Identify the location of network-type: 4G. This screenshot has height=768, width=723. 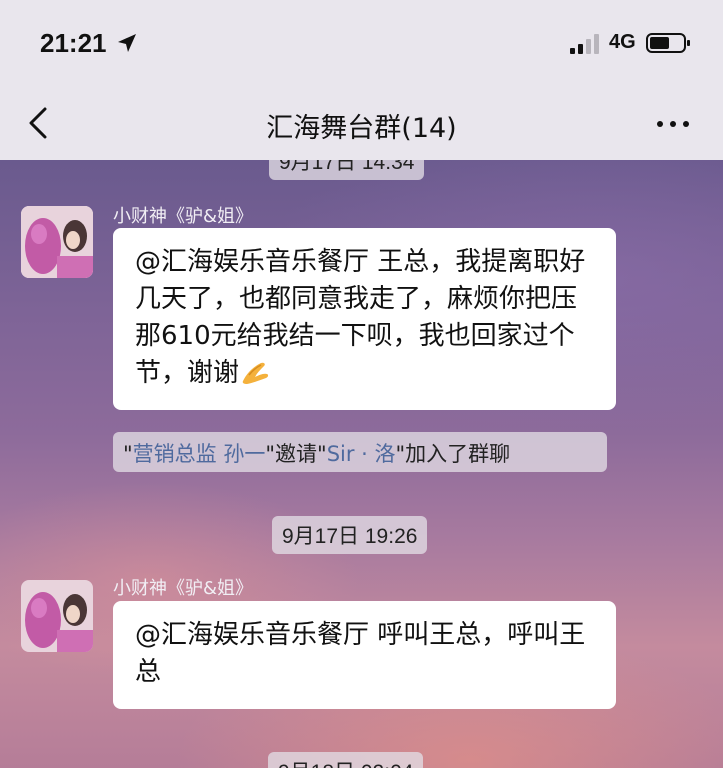
(622, 42).